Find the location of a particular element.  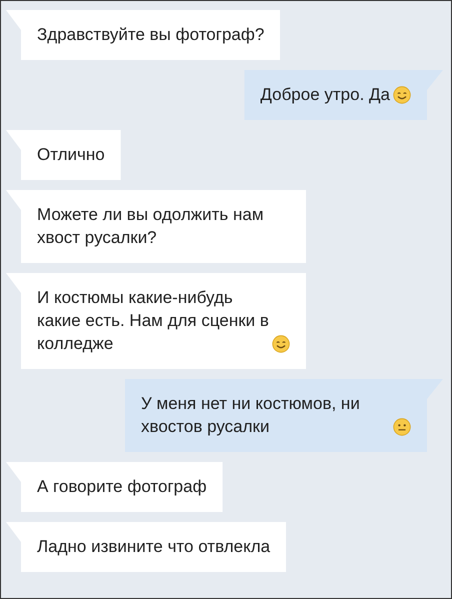

message-text: Доброе утро. Да is located at coordinates (325, 95).